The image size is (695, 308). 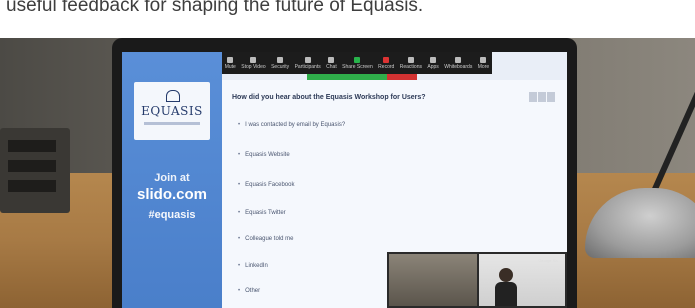 I want to click on toolbar-item: Participants, so click(x=308, y=63).